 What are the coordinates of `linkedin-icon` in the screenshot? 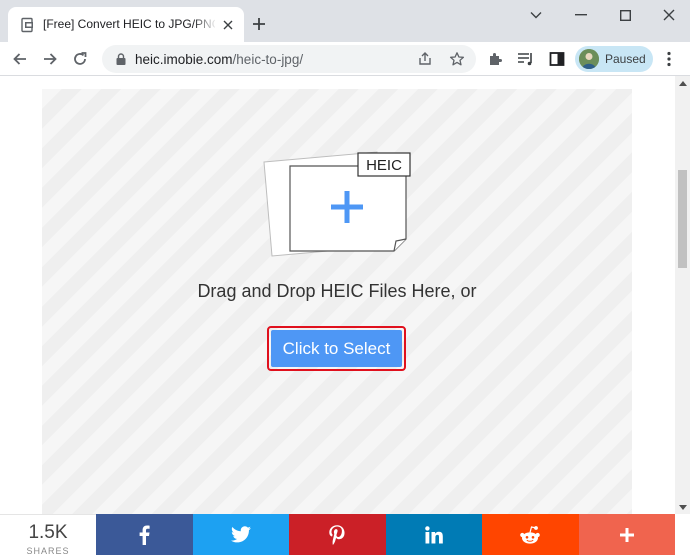 It's located at (433, 534).